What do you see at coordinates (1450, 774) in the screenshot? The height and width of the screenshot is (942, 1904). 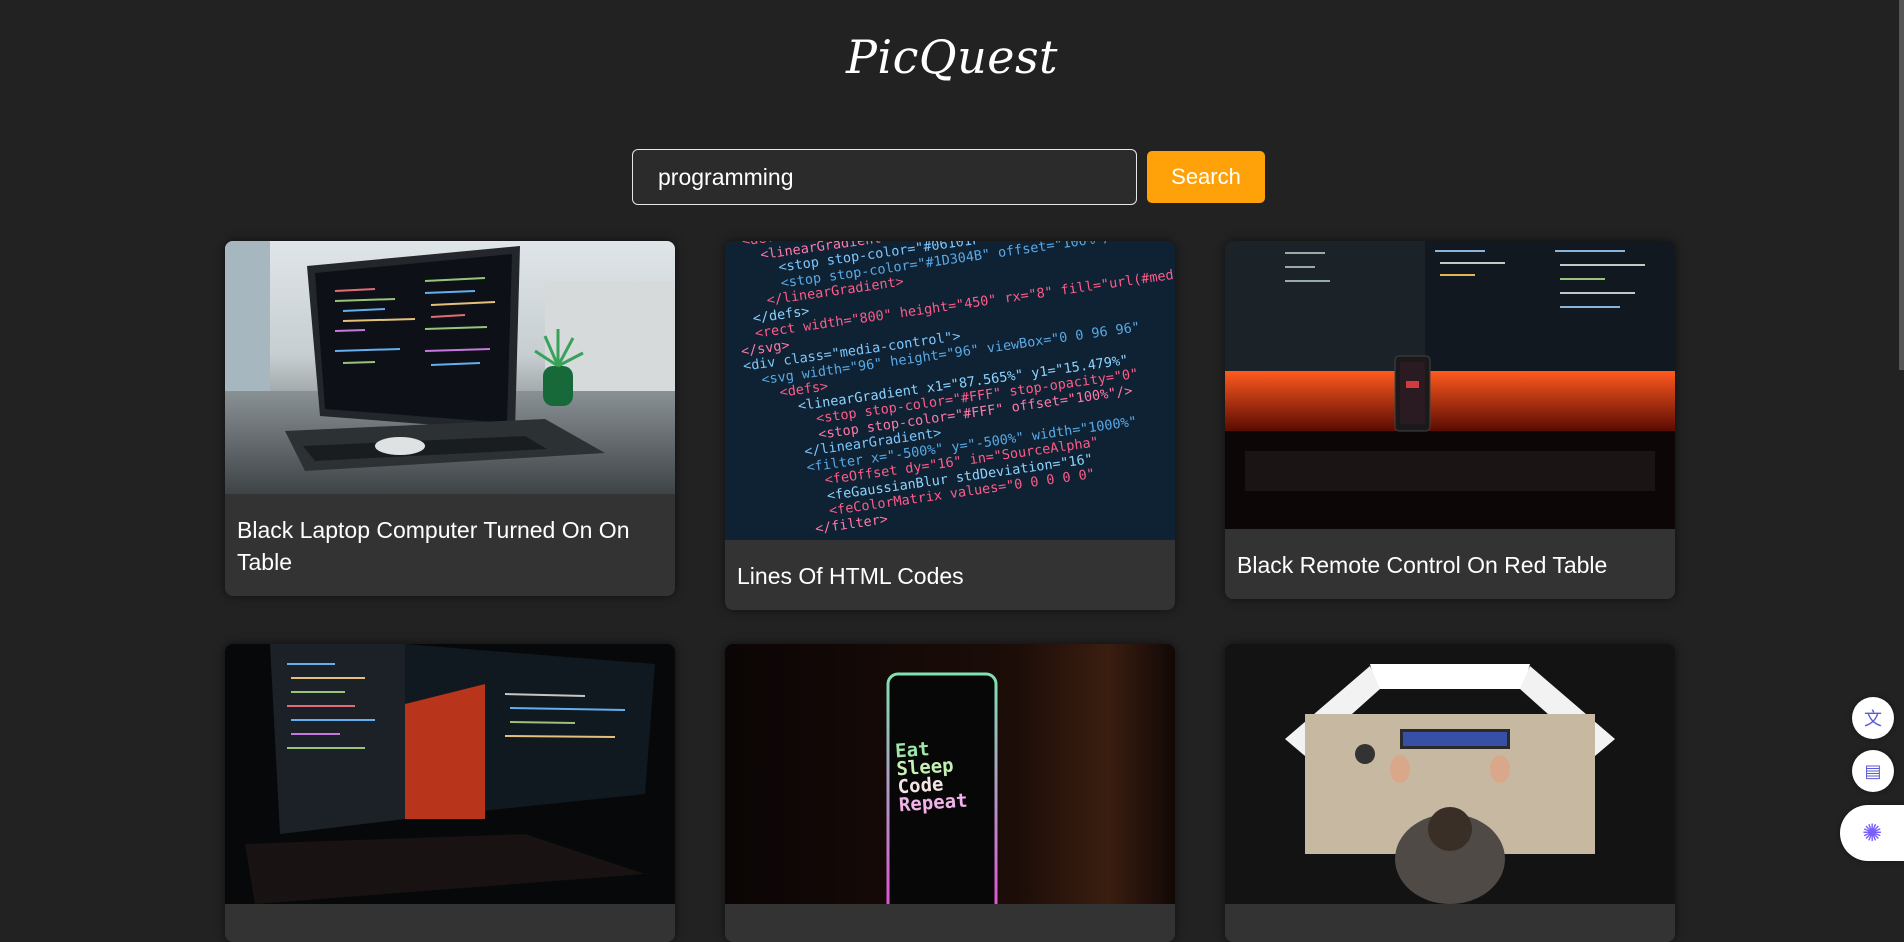 I see `workstation-overhead-photo` at bounding box center [1450, 774].